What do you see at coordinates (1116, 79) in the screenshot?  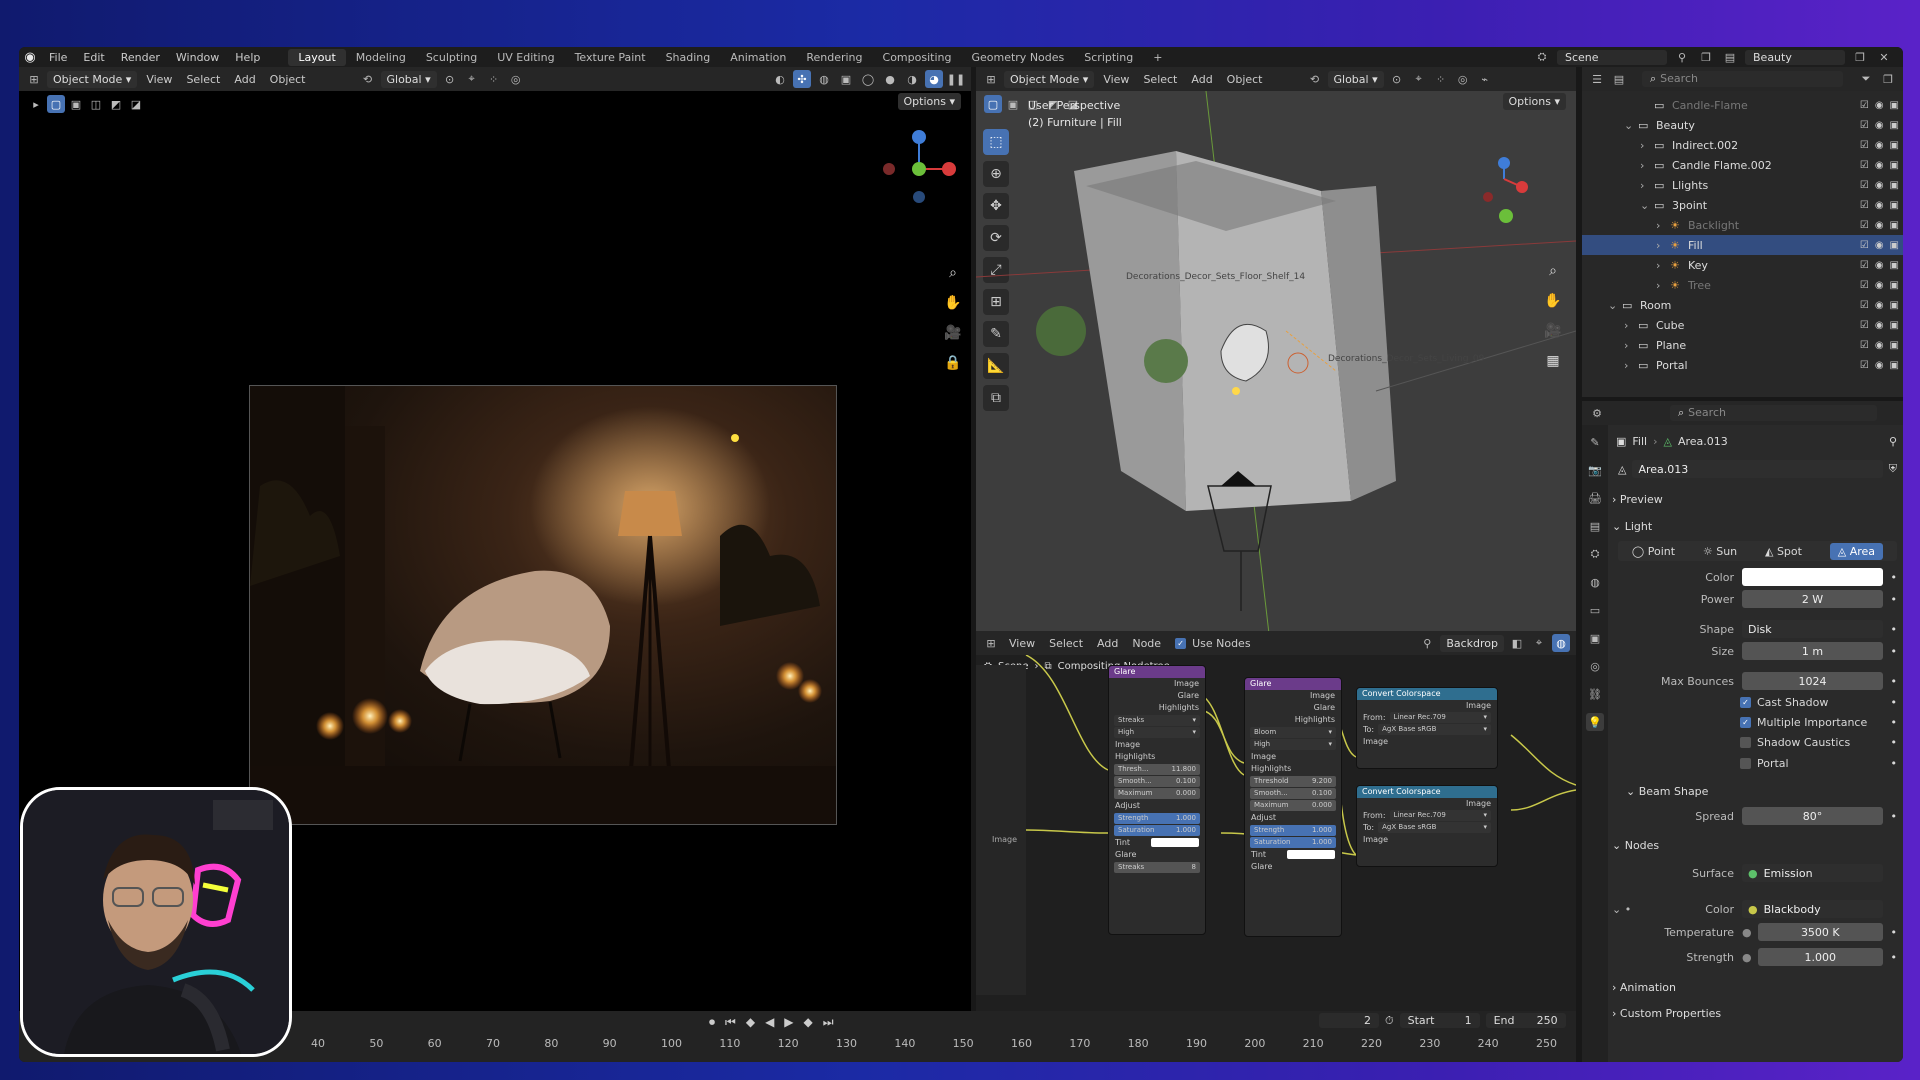 I see `menu-view: View` at bounding box center [1116, 79].